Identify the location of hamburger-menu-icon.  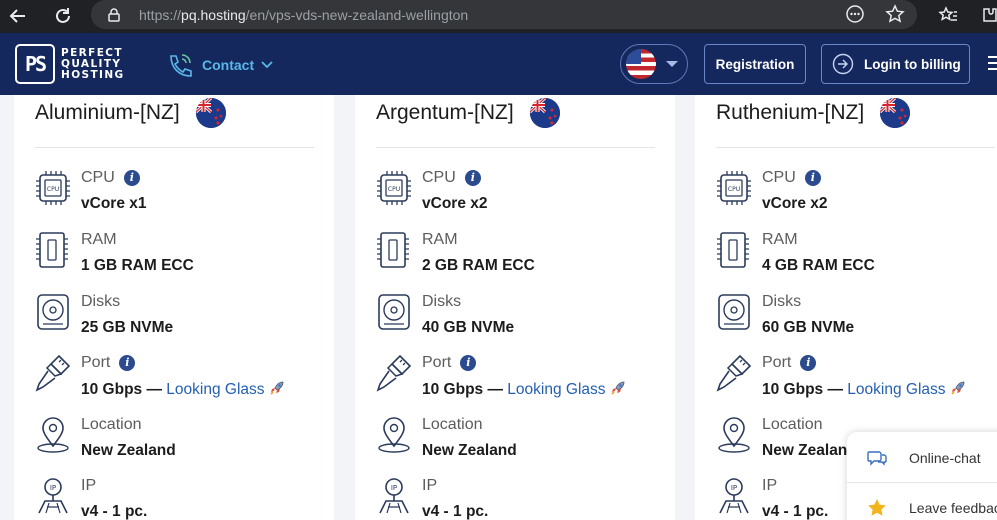
(992, 64).